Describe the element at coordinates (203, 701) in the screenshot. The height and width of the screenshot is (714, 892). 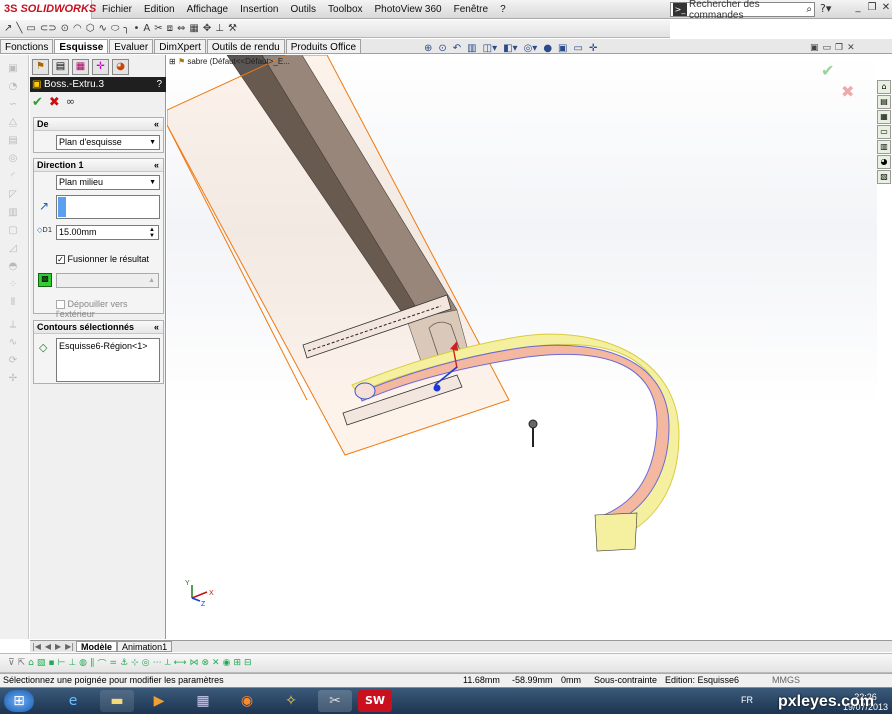
I see `calculator-icon: ▦` at that location.